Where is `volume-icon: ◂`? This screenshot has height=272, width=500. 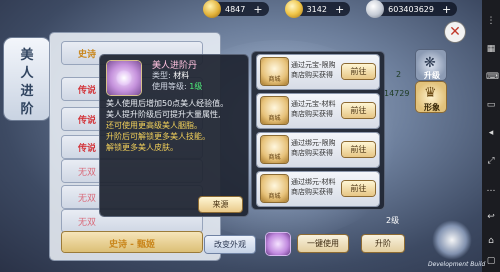
volume-icon: ◂ is located at coordinates (491, 133).